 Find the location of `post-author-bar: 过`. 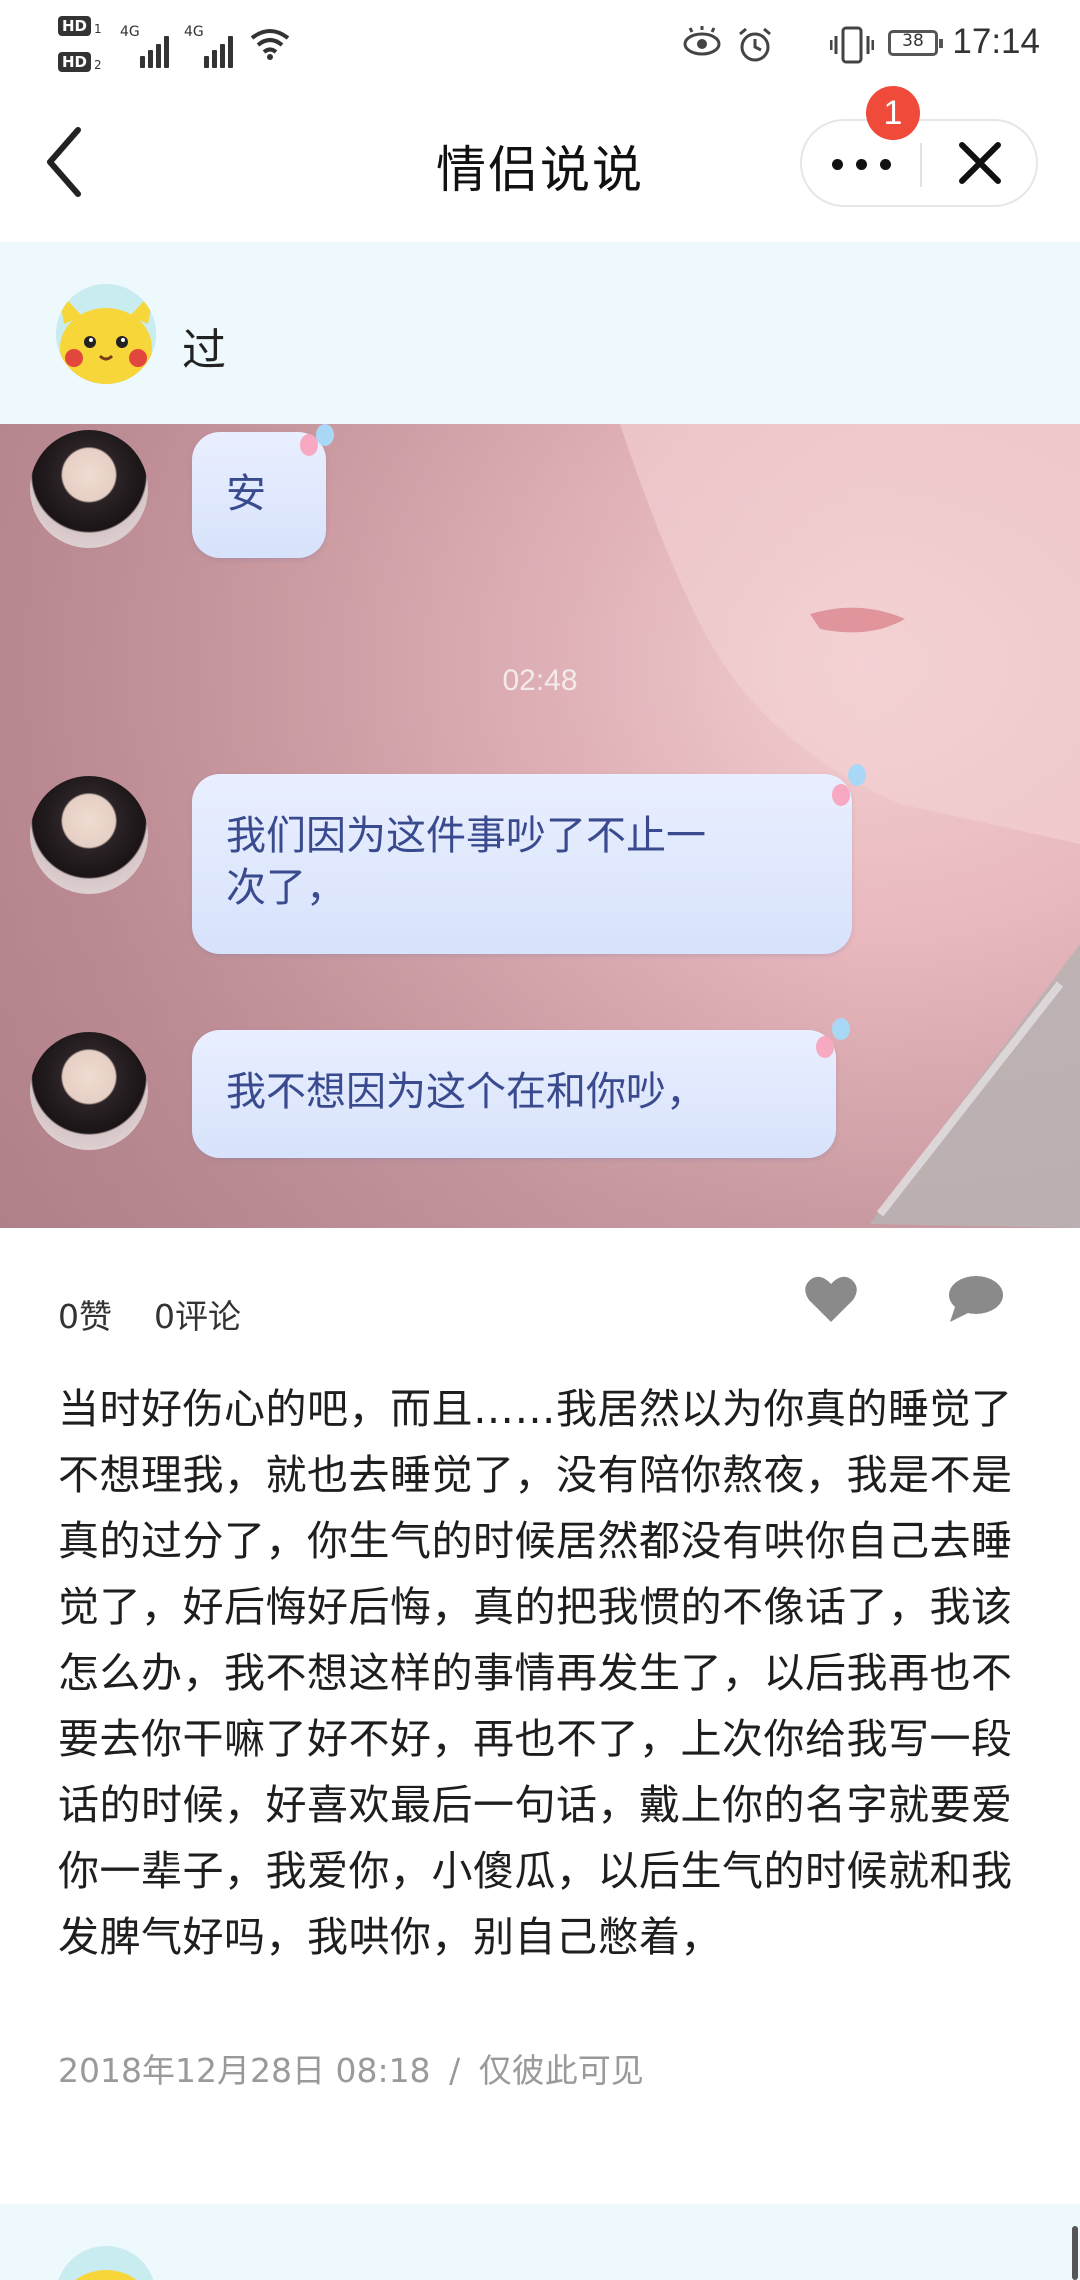

post-author-bar: 过 is located at coordinates (540, 333).